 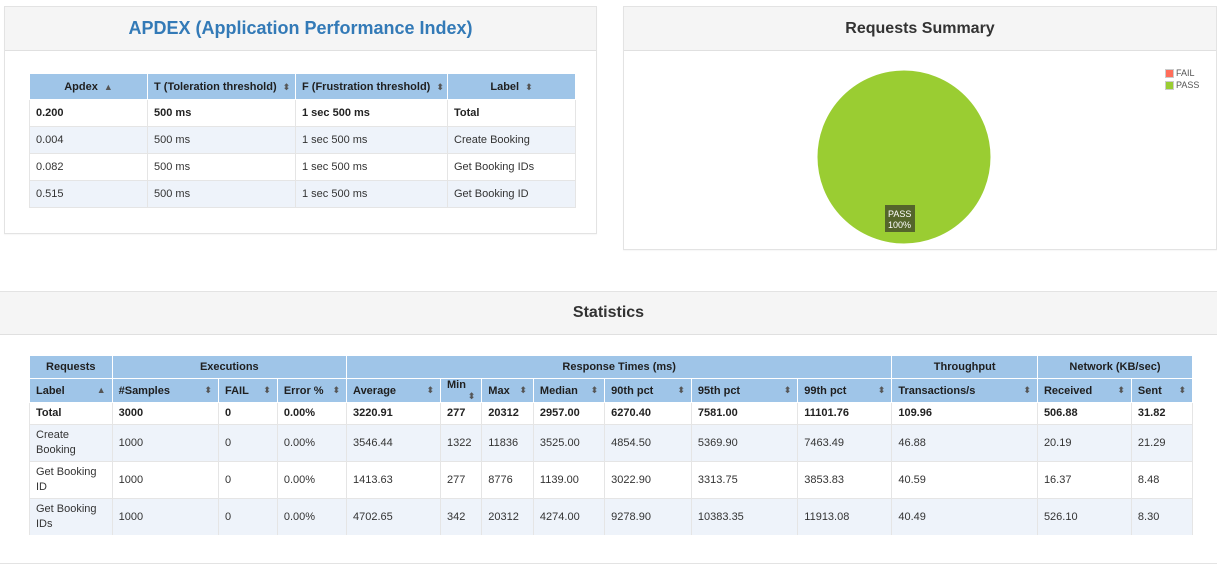 I want to click on table-cell: 0.200, so click(x=88, y=113).